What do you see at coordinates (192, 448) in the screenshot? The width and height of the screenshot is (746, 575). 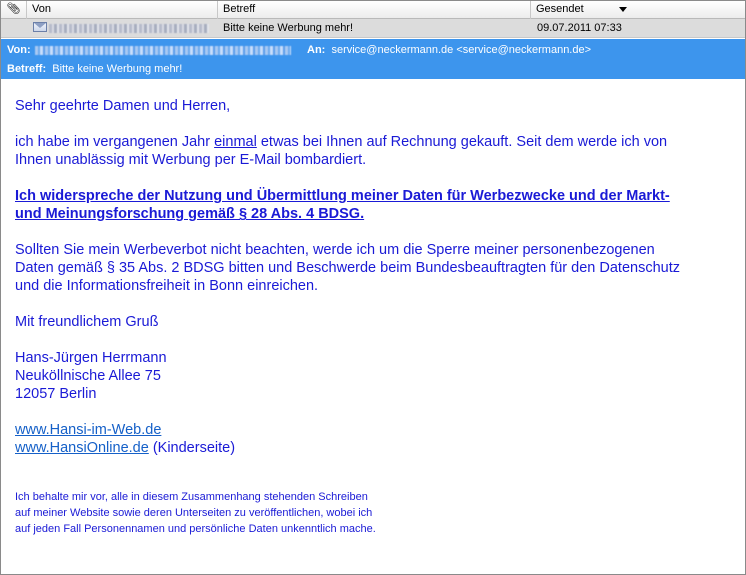 I see `link2-suffix: (Kinderseite)` at bounding box center [192, 448].